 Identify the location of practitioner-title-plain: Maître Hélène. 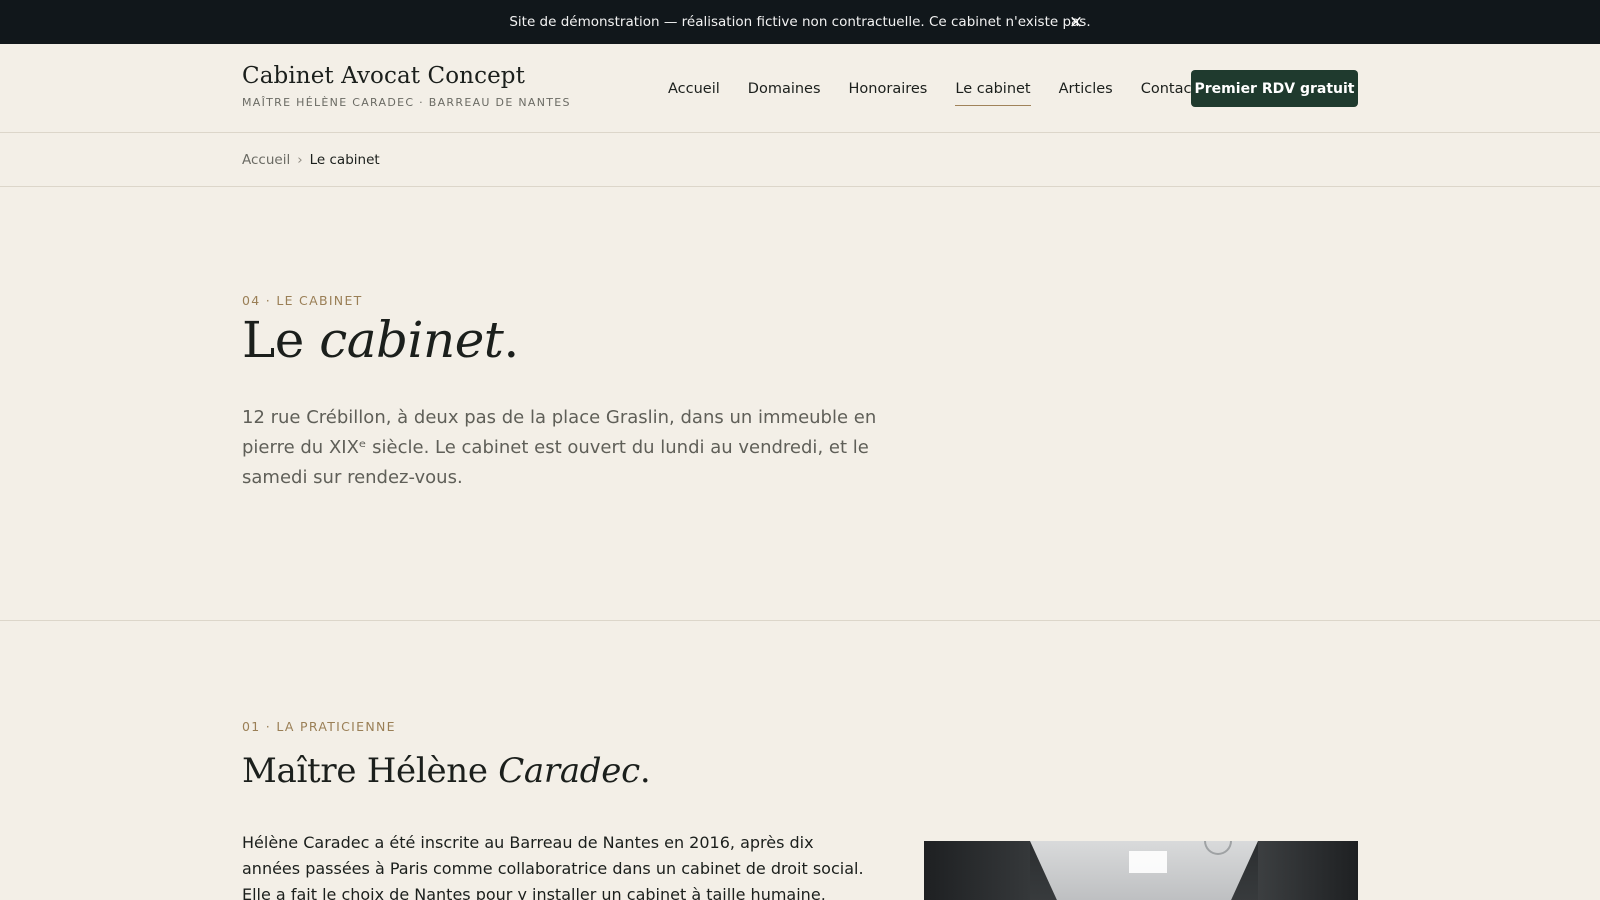
(370, 771).